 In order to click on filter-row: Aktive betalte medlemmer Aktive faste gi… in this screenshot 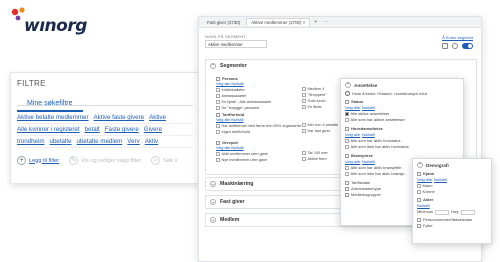, I will do `click(105, 118)`.